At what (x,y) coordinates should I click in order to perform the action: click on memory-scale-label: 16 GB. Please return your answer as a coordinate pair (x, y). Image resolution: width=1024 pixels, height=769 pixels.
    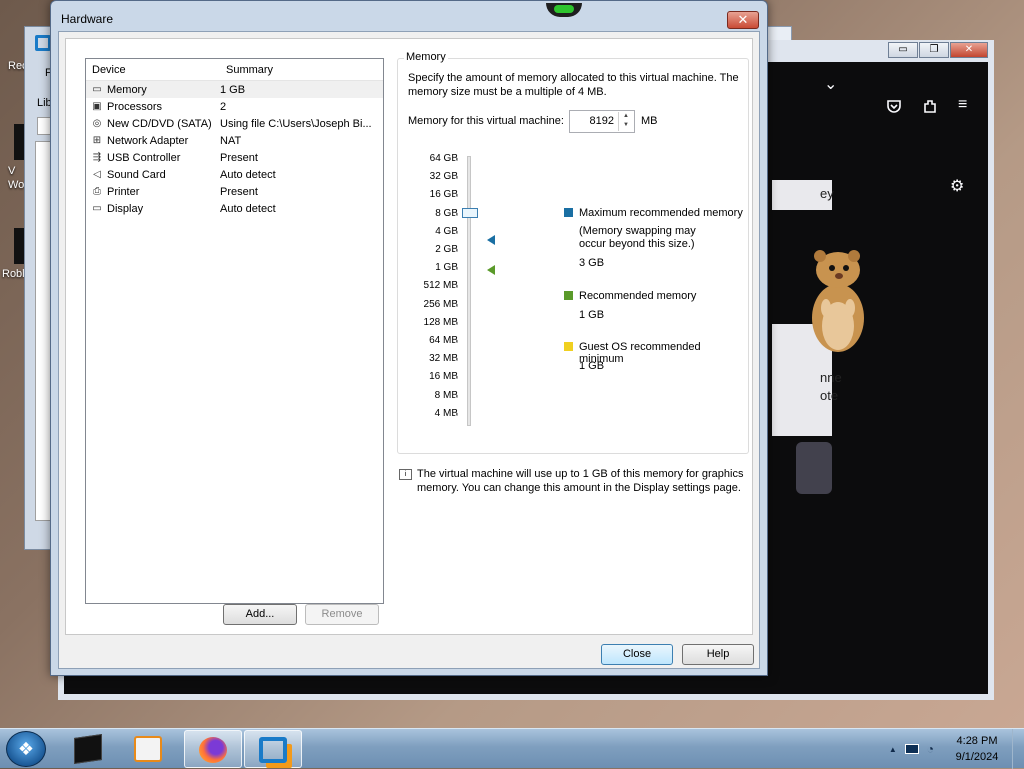
    Looking at the image, I should click on (443, 195).